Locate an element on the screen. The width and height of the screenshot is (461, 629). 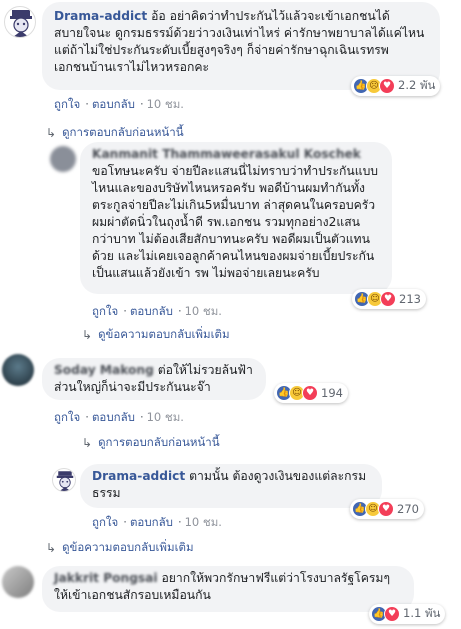
reaction-count: 270 is located at coordinates (408, 509).